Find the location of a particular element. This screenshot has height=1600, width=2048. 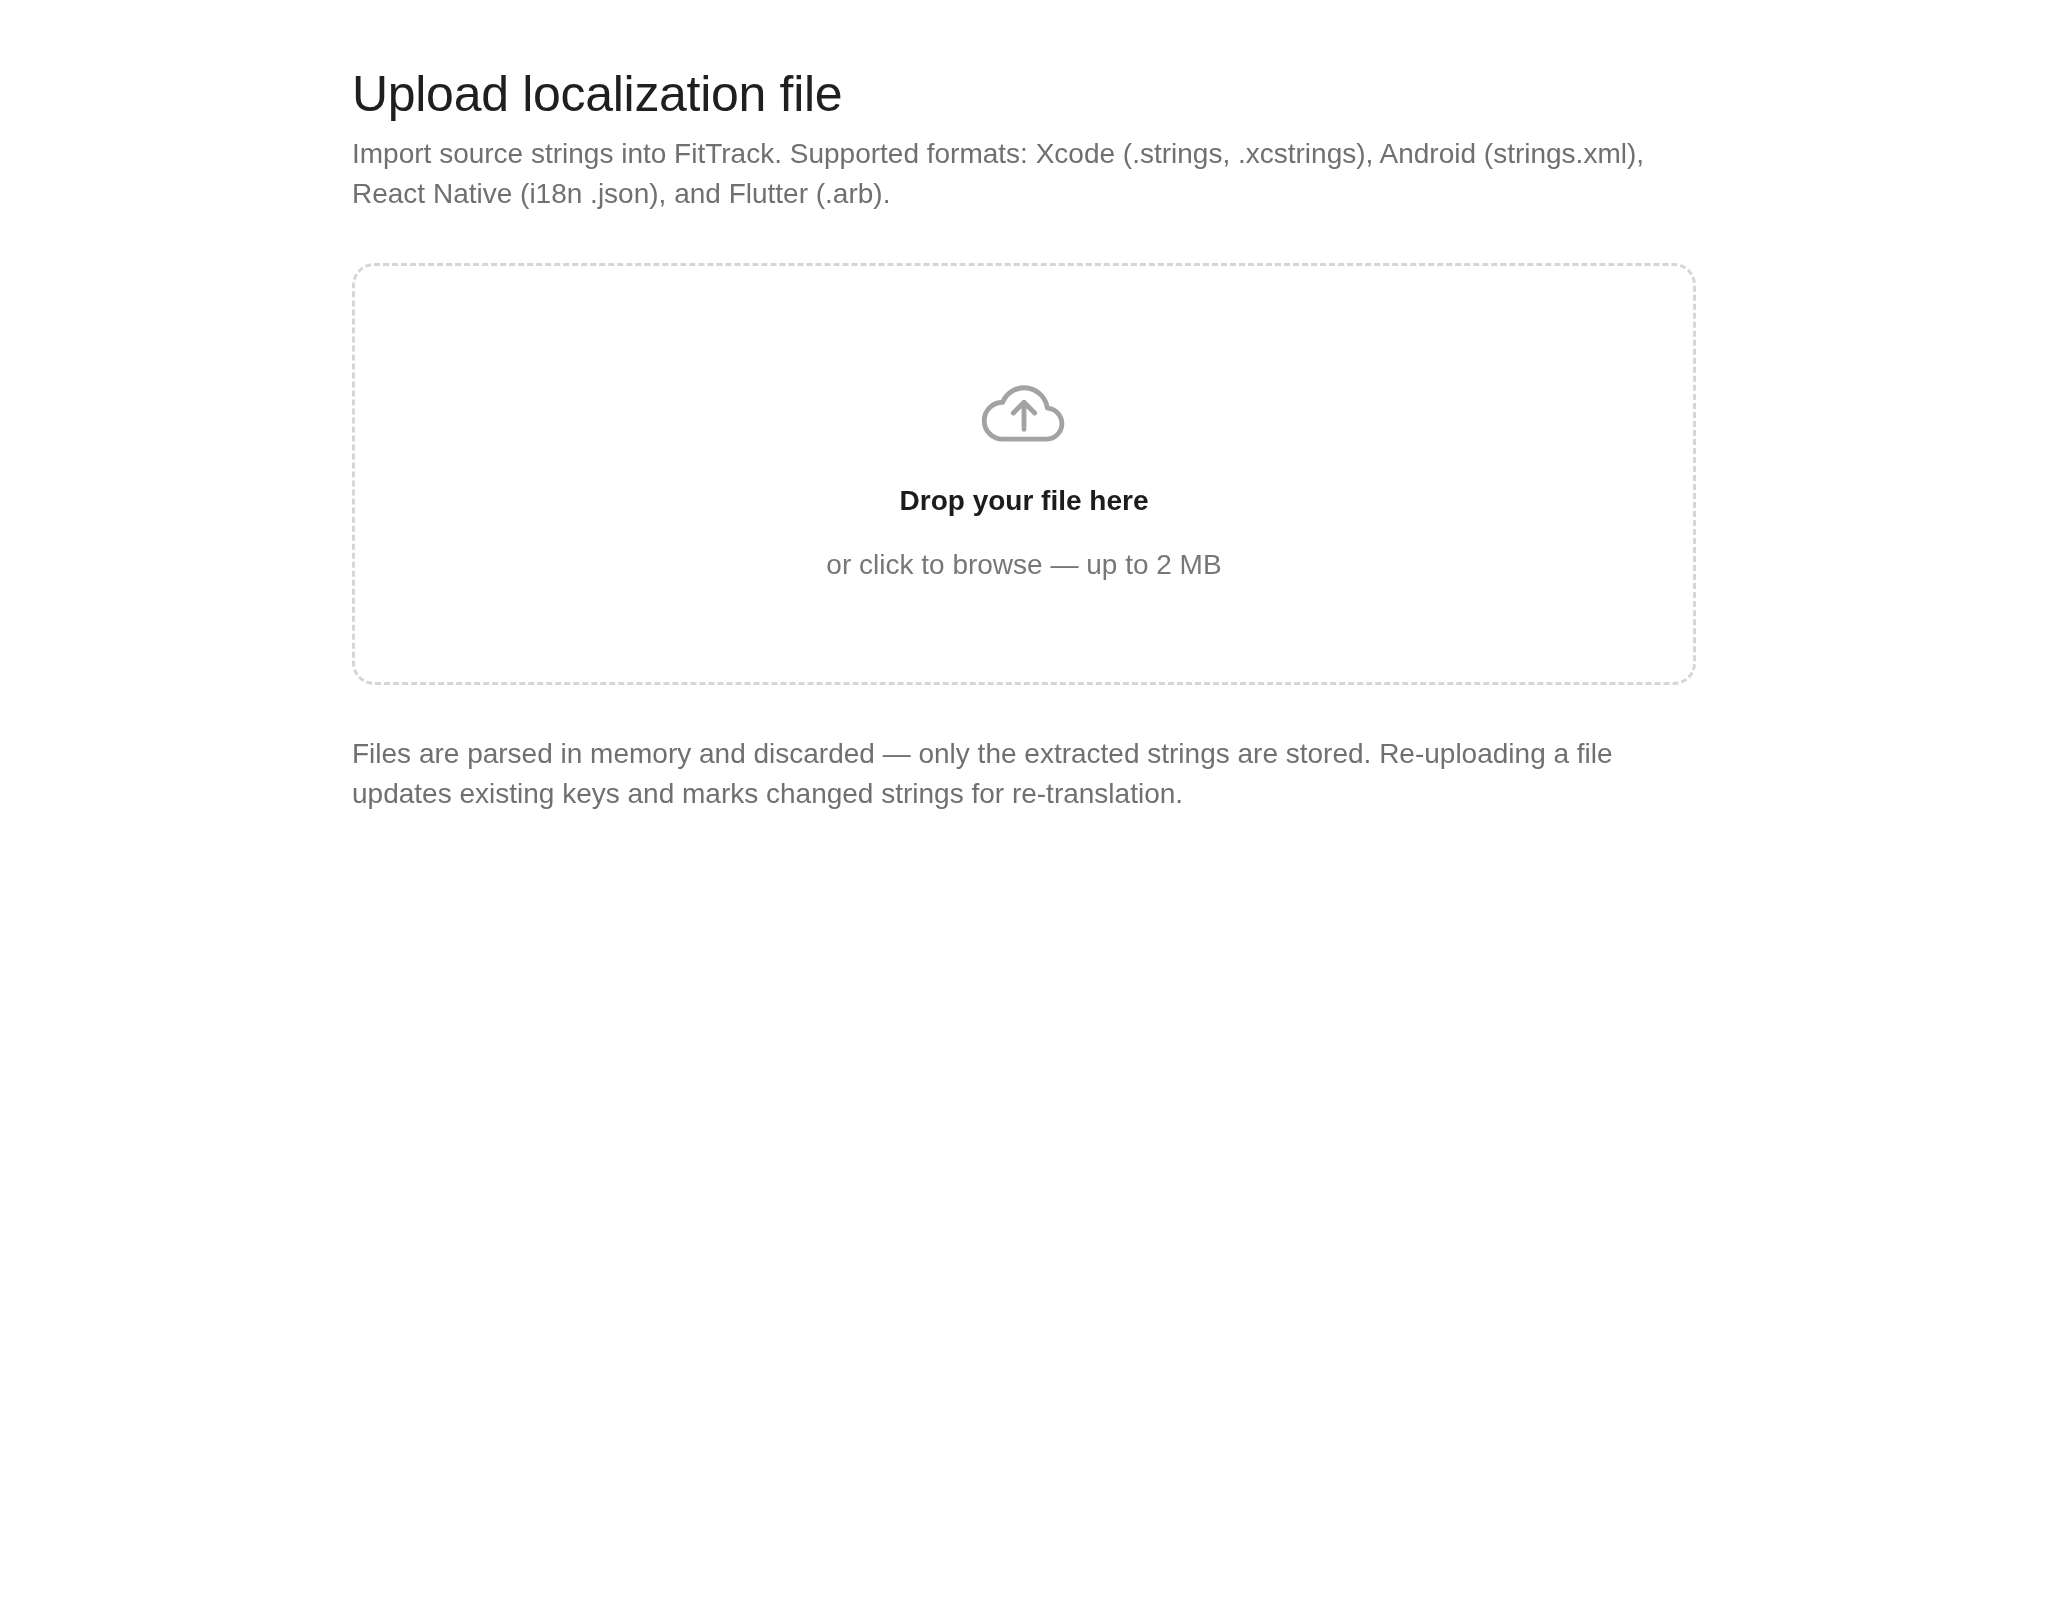

browse-hint: or click to browse — up to 2 MB is located at coordinates (1024, 565).